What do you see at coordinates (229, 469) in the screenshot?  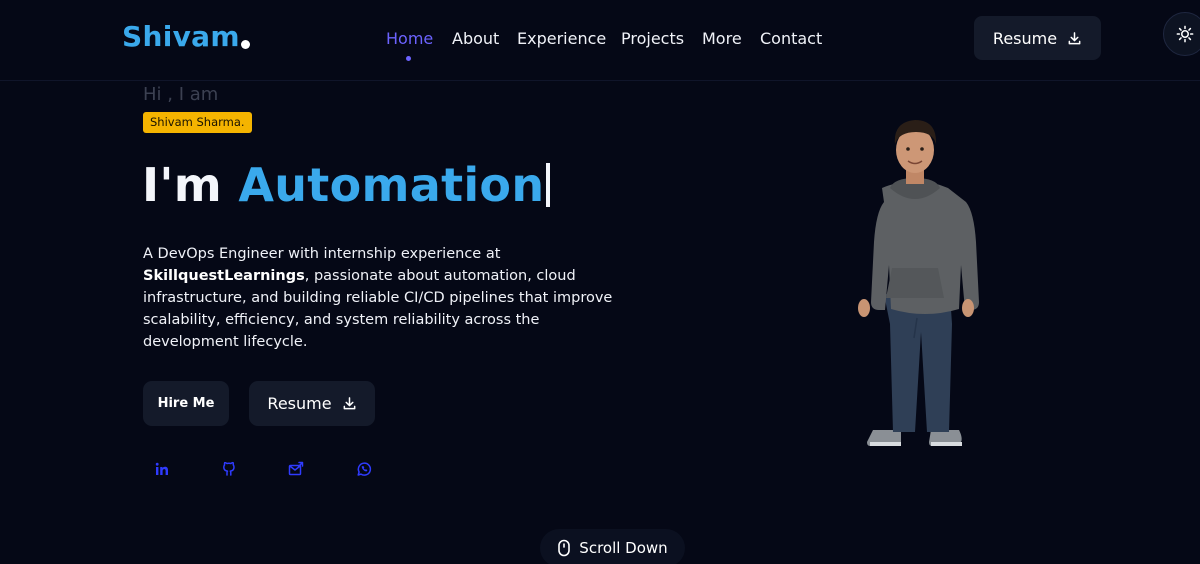 I see `github-icon` at bounding box center [229, 469].